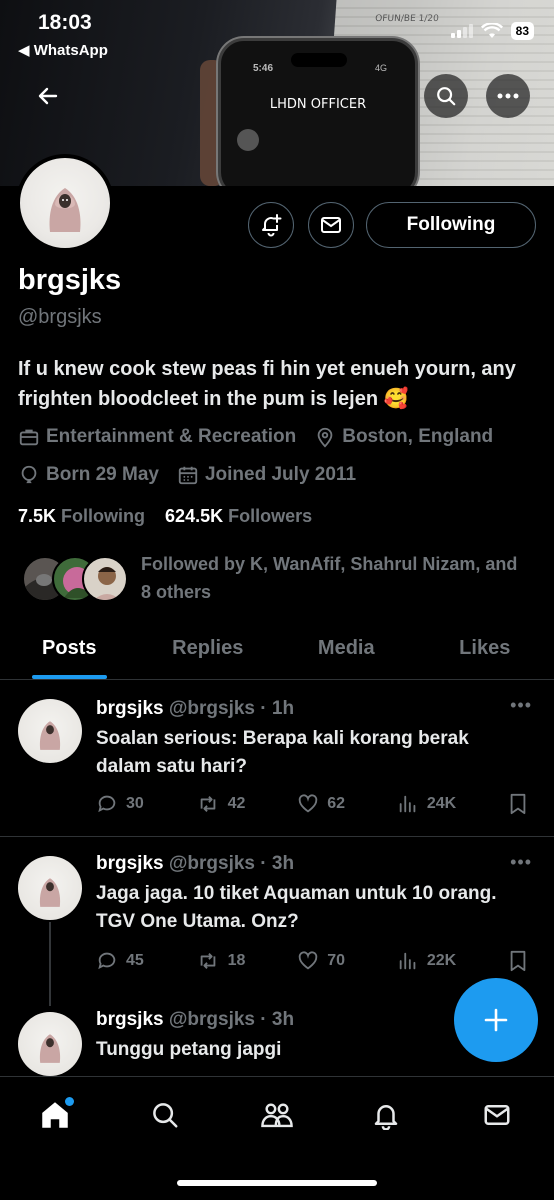 Image resolution: width=554 pixels, height=1200 pixels. Describe the element at coordinates (277, 1183) in the screenshot. I see `home-indicator` at that location.